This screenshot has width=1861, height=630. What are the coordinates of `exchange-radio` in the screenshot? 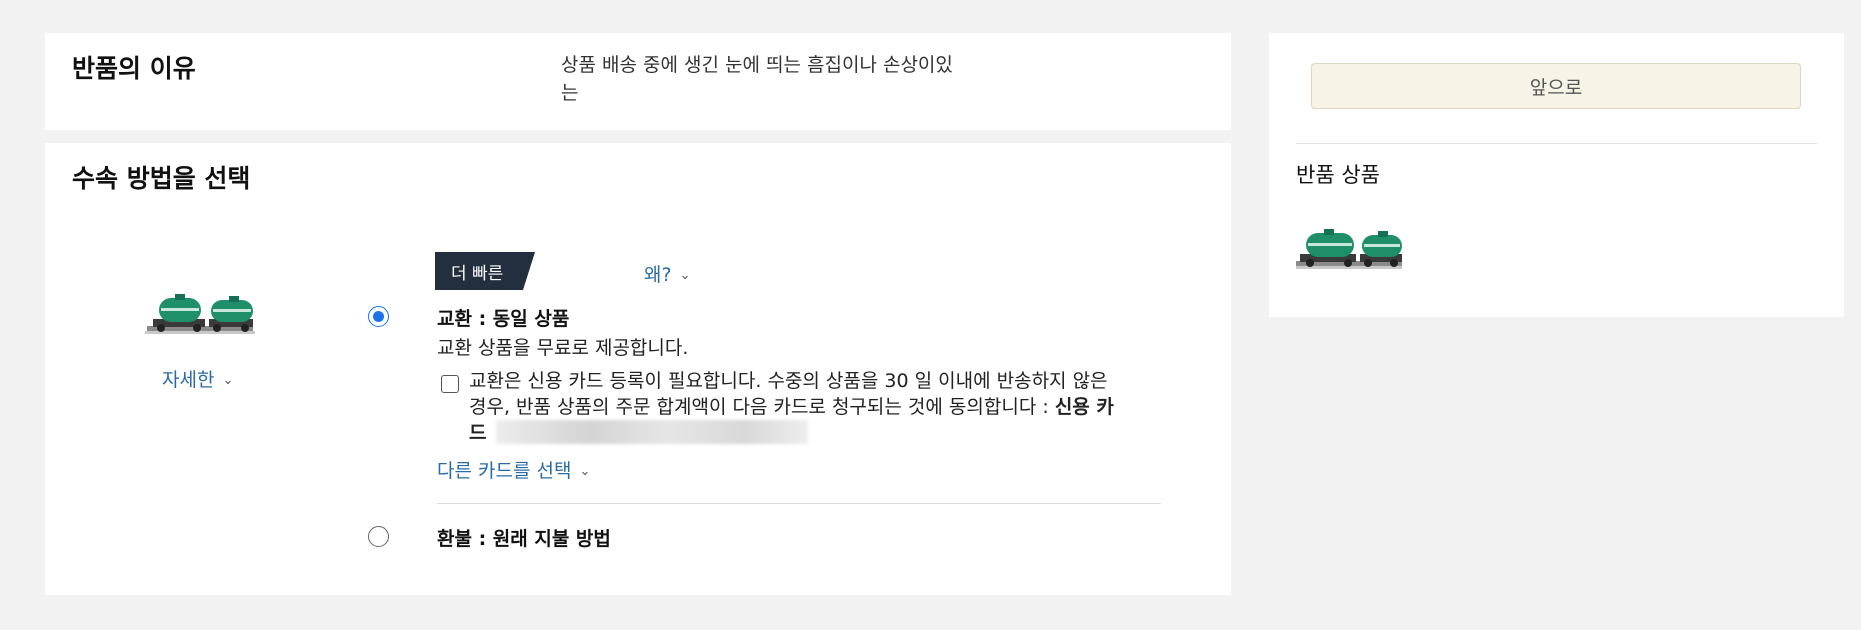 It's located at (378, 316).